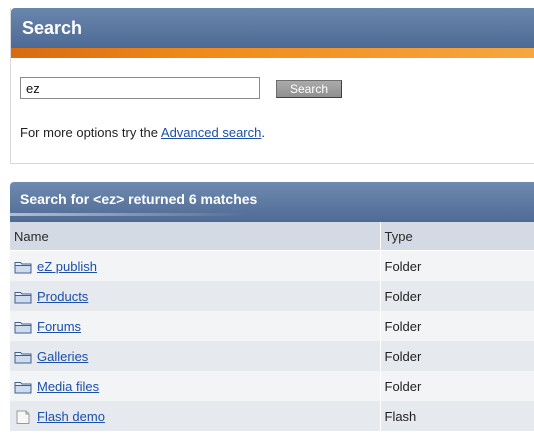  Describe the element at coordinates (211, 132) in the screenshot. I see `advanced-search-link: Advanced search` at that location.